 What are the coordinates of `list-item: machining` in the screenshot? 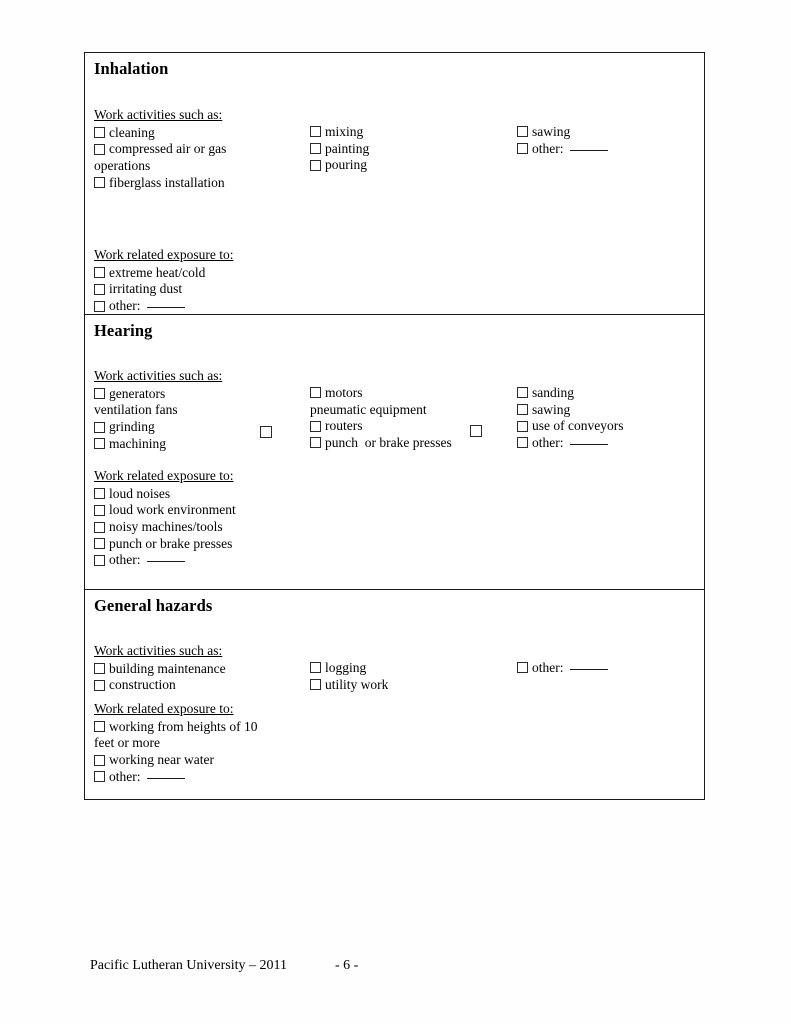 It's located at (158, 444).